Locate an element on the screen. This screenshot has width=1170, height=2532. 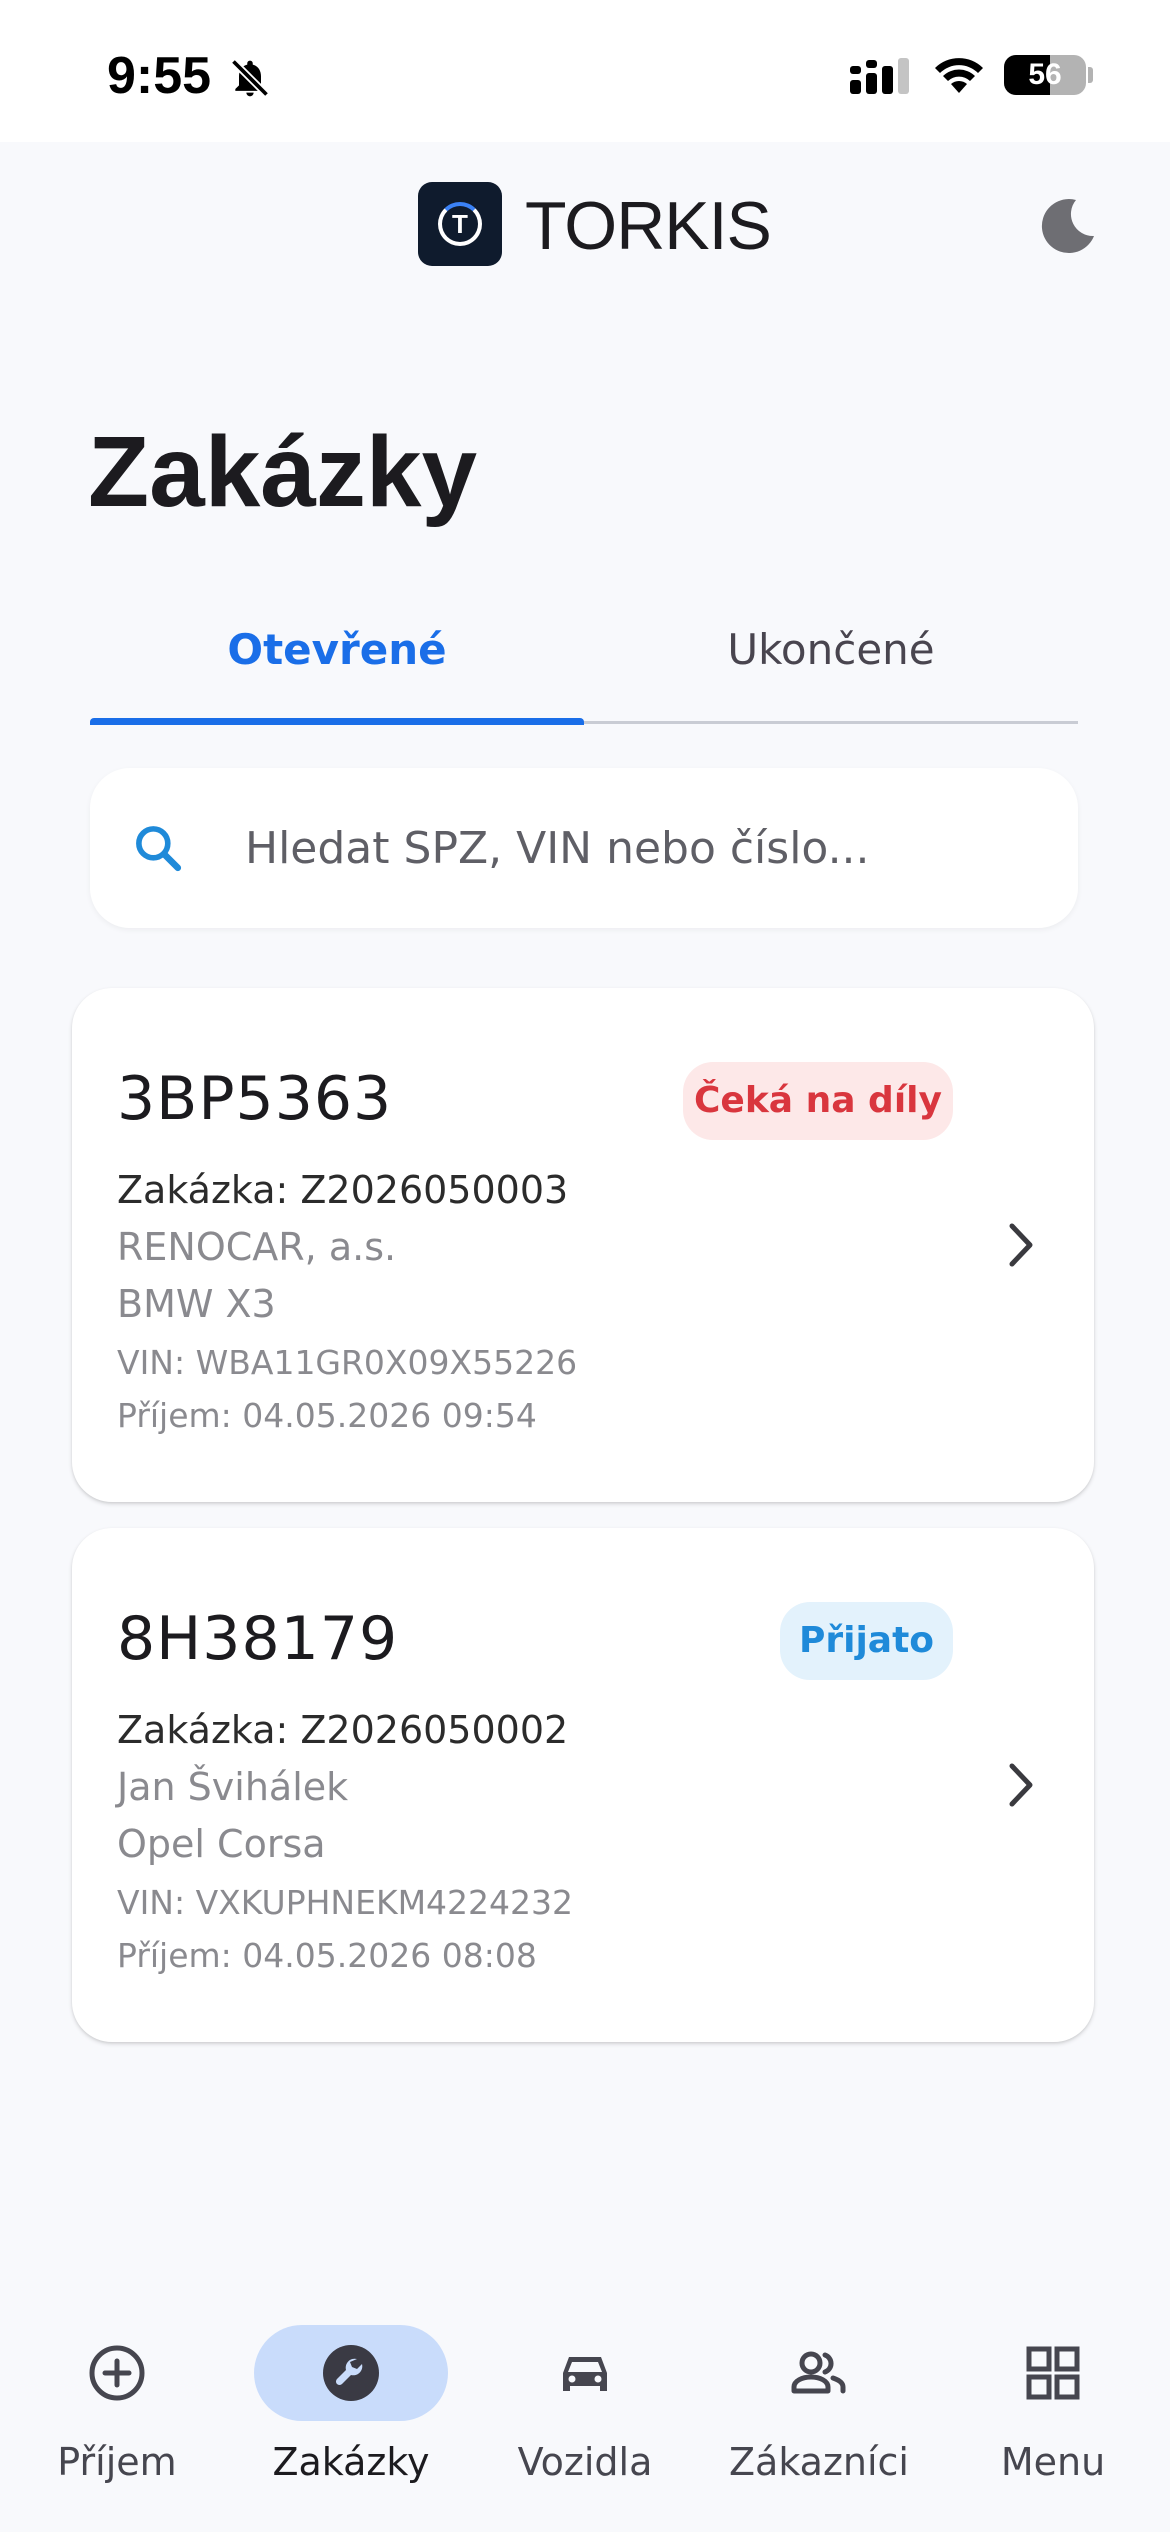
battery-percent: 56 is located at coordinates (1045, 74).